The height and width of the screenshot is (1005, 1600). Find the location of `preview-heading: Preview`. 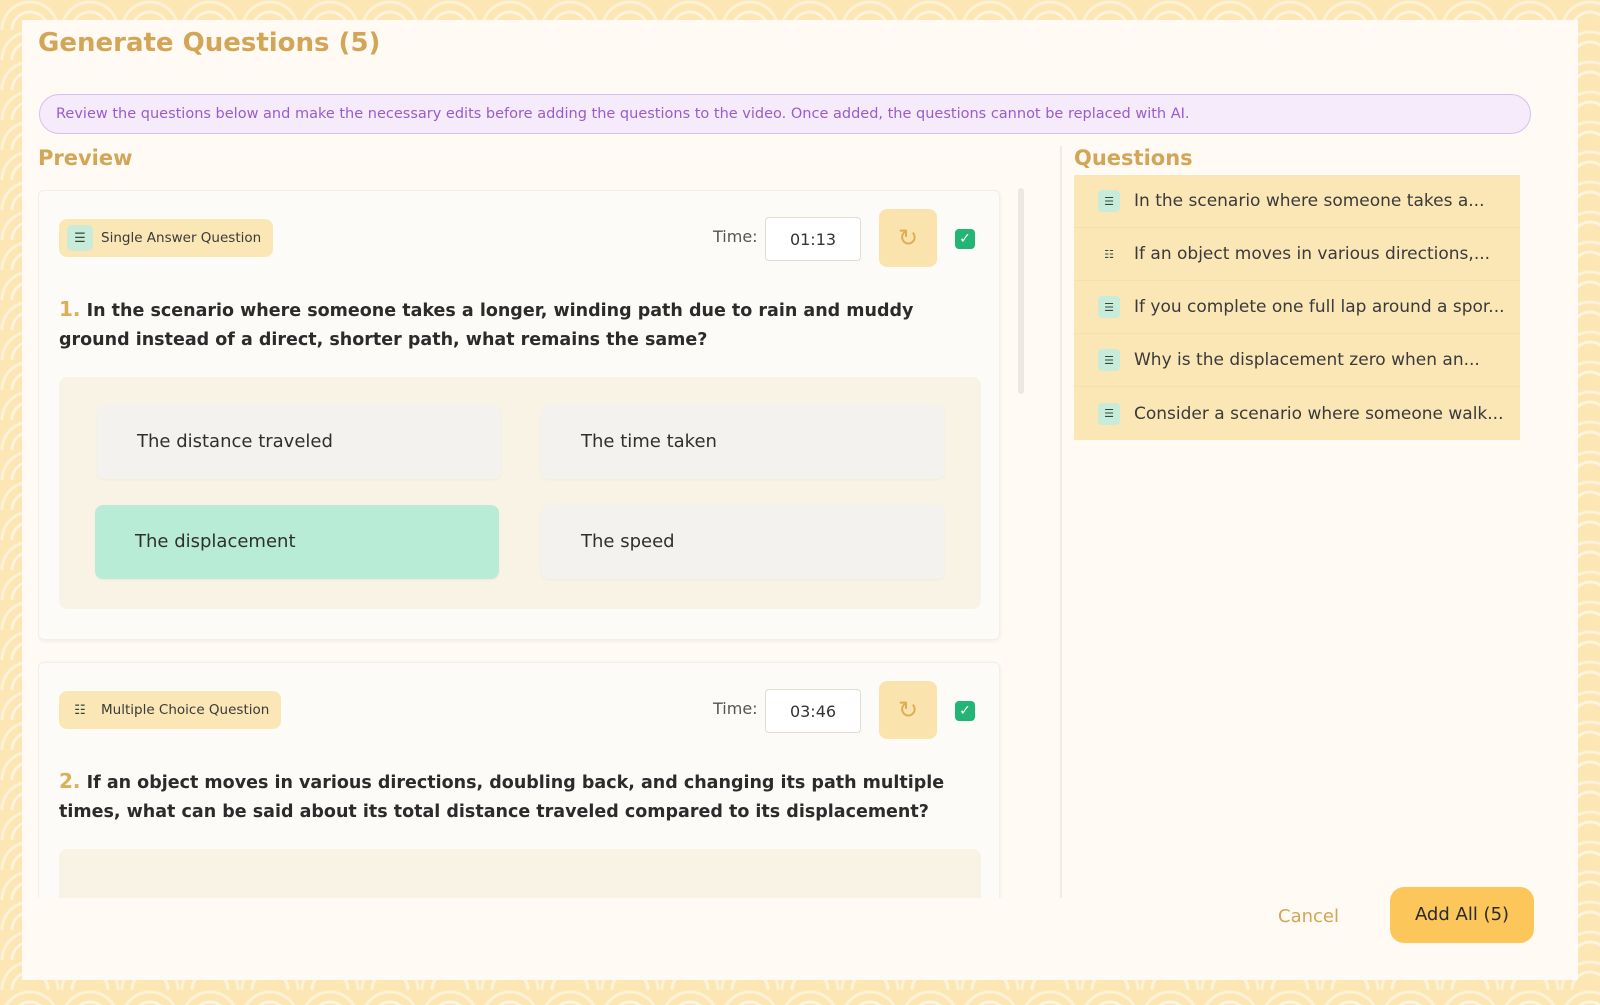

preview-heading: Preview is located at coordinates (85, 158).